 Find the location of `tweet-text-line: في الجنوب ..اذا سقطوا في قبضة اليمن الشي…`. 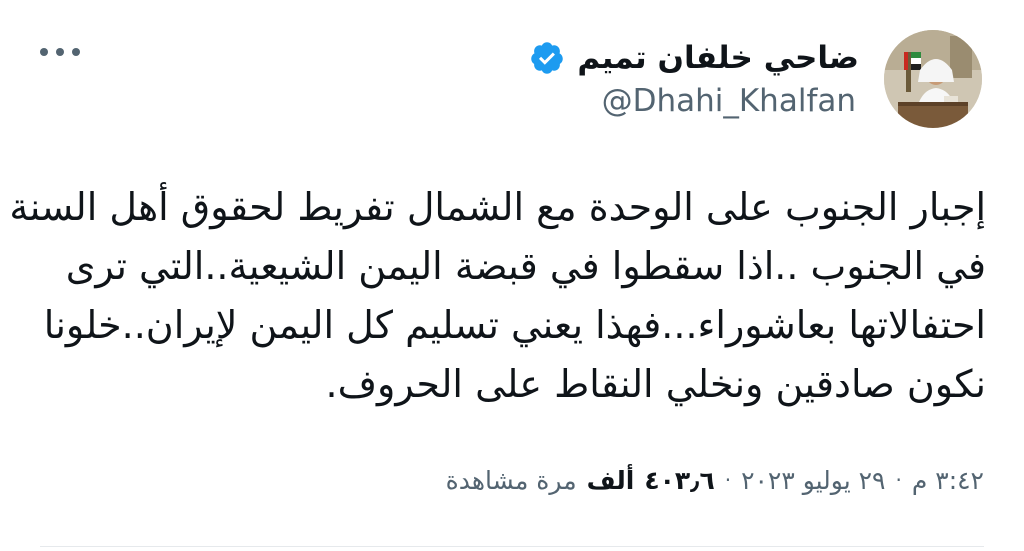

tweet-text-line: في الجنوب ..اذا سقطوا في قبضة اليمن الشي… is located at coordinates (525, 266).